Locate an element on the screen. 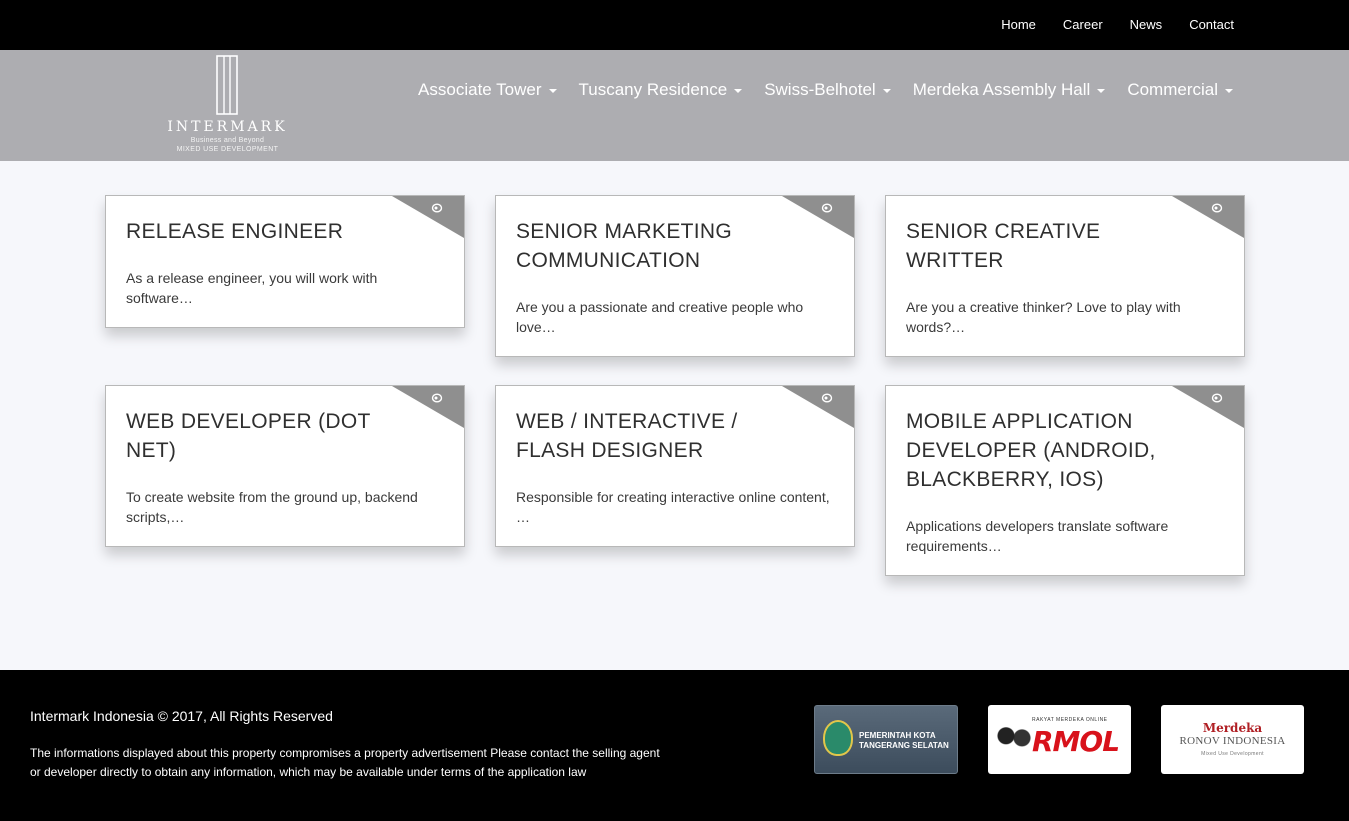 The width and height of the screenshot is (1349, 821). partner-logo-tangsel: PEMERINTAH KOTA TANGERANG SELATAN is located at coordinates (886, 739).